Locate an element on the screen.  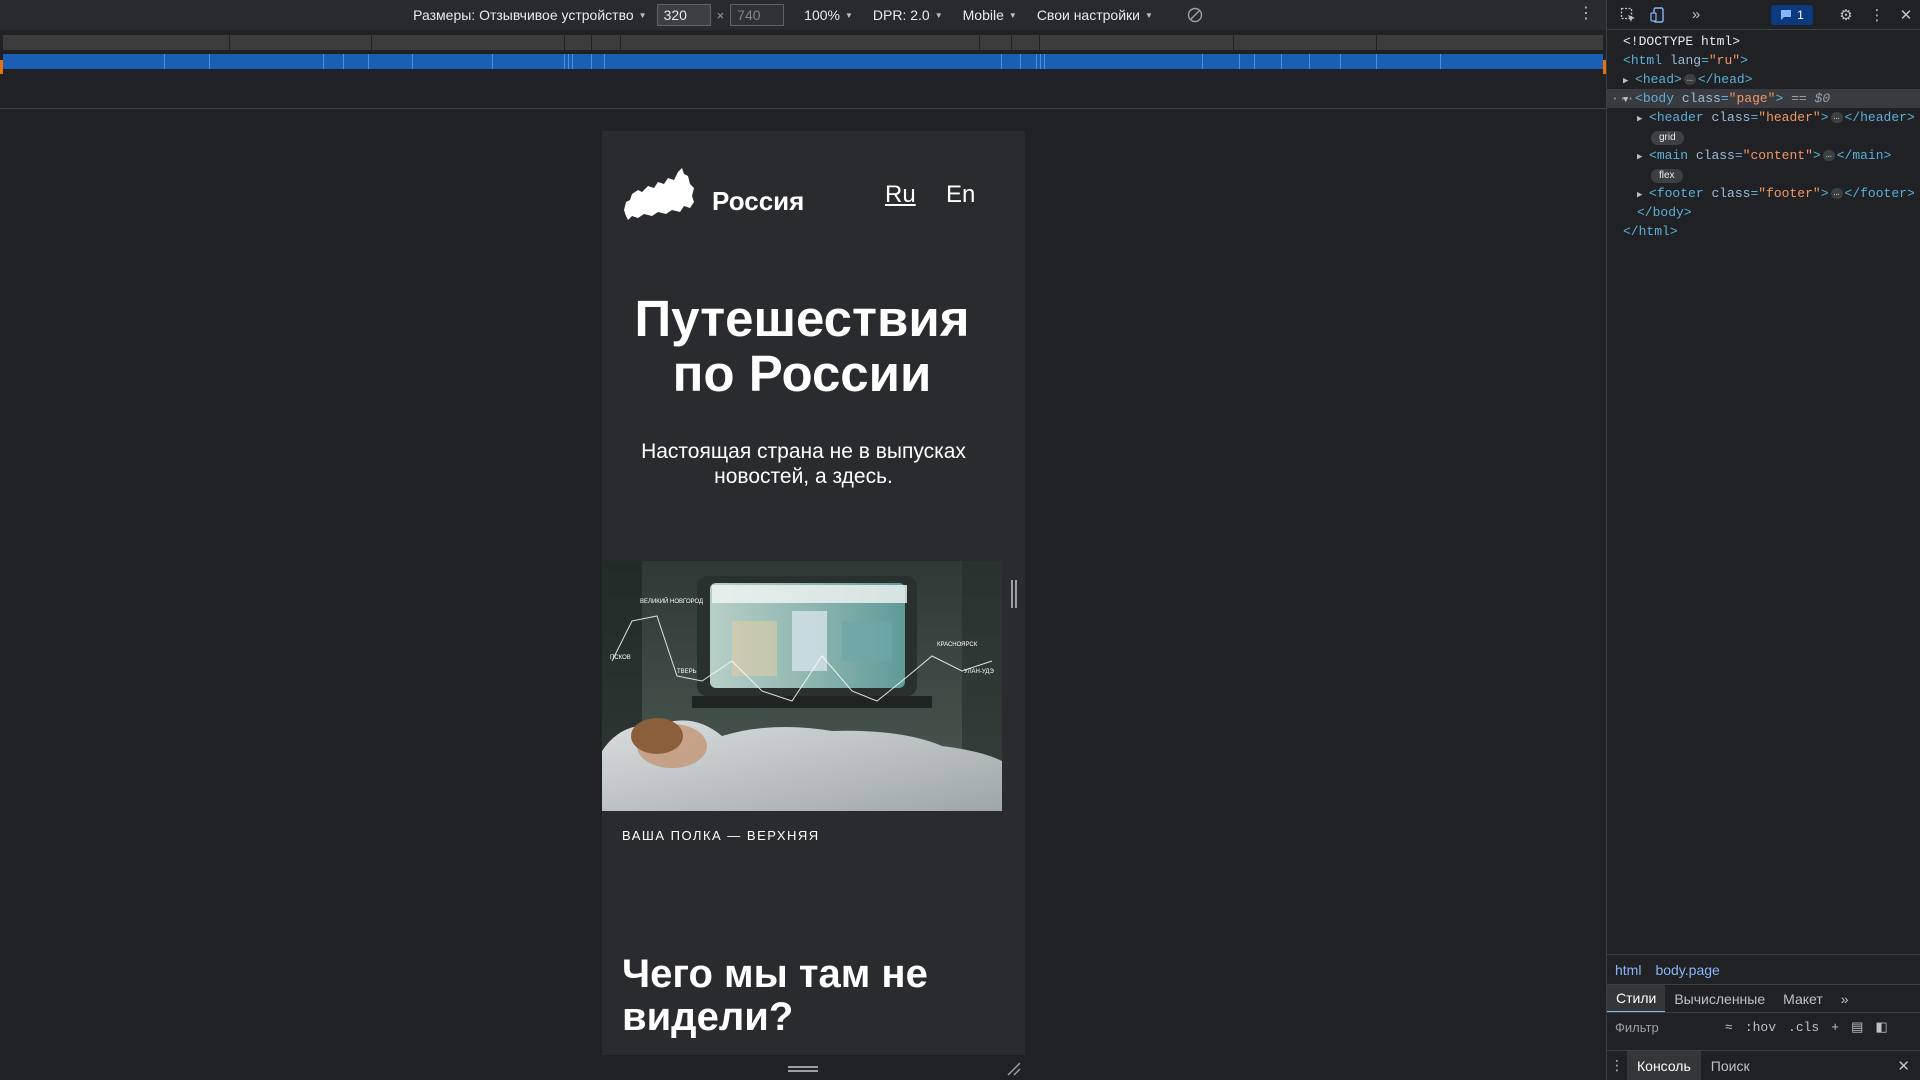
russia-map-logo-icon is located at coordinates (659, 194).